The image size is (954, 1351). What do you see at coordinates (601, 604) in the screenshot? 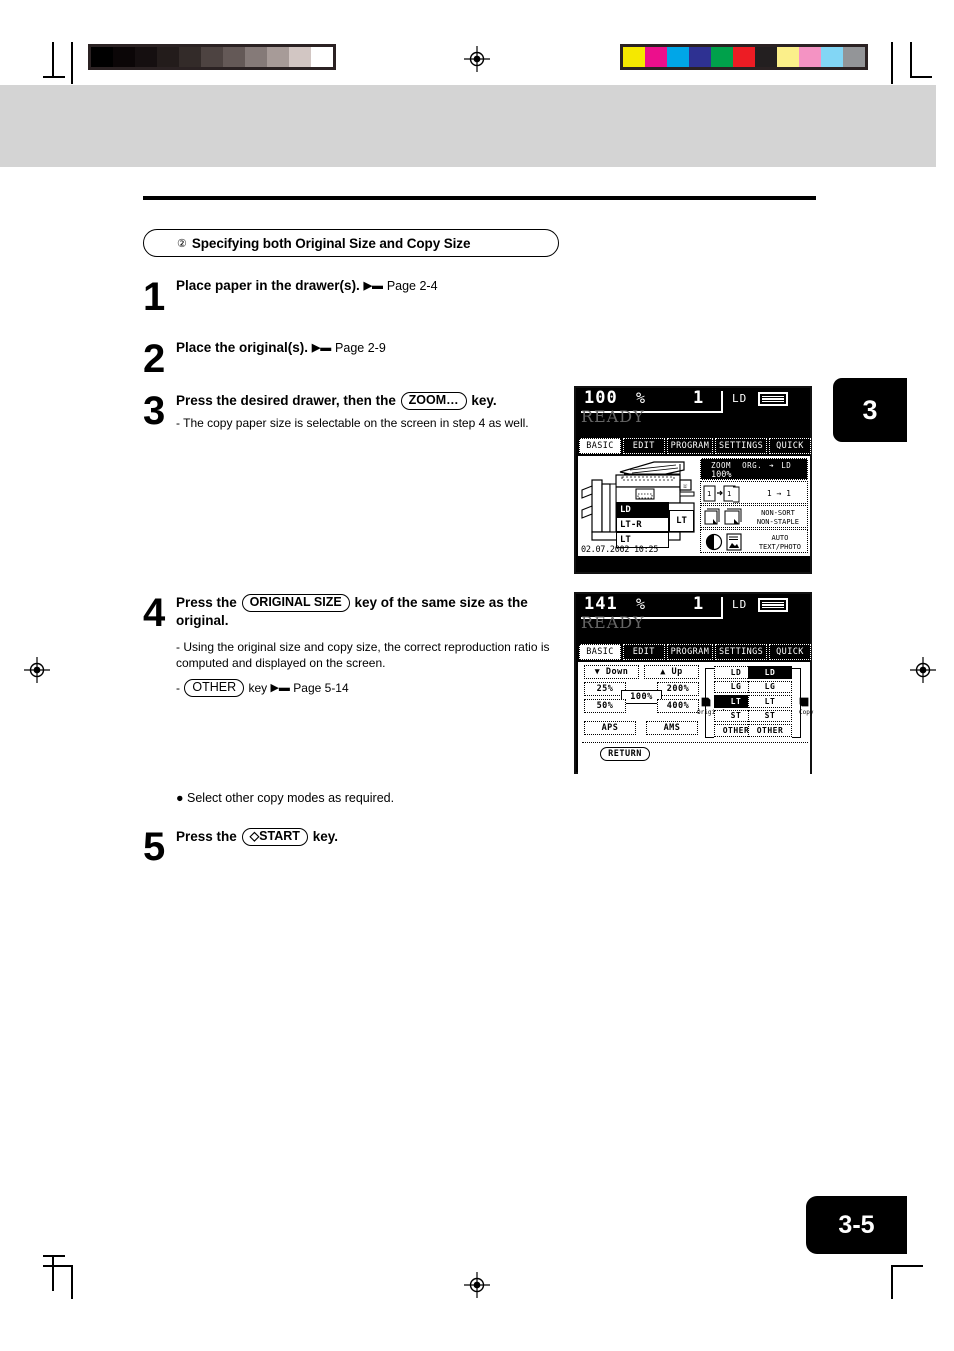
I see `lcd2-ratio-value: 141` at bounding box center [601, 604].